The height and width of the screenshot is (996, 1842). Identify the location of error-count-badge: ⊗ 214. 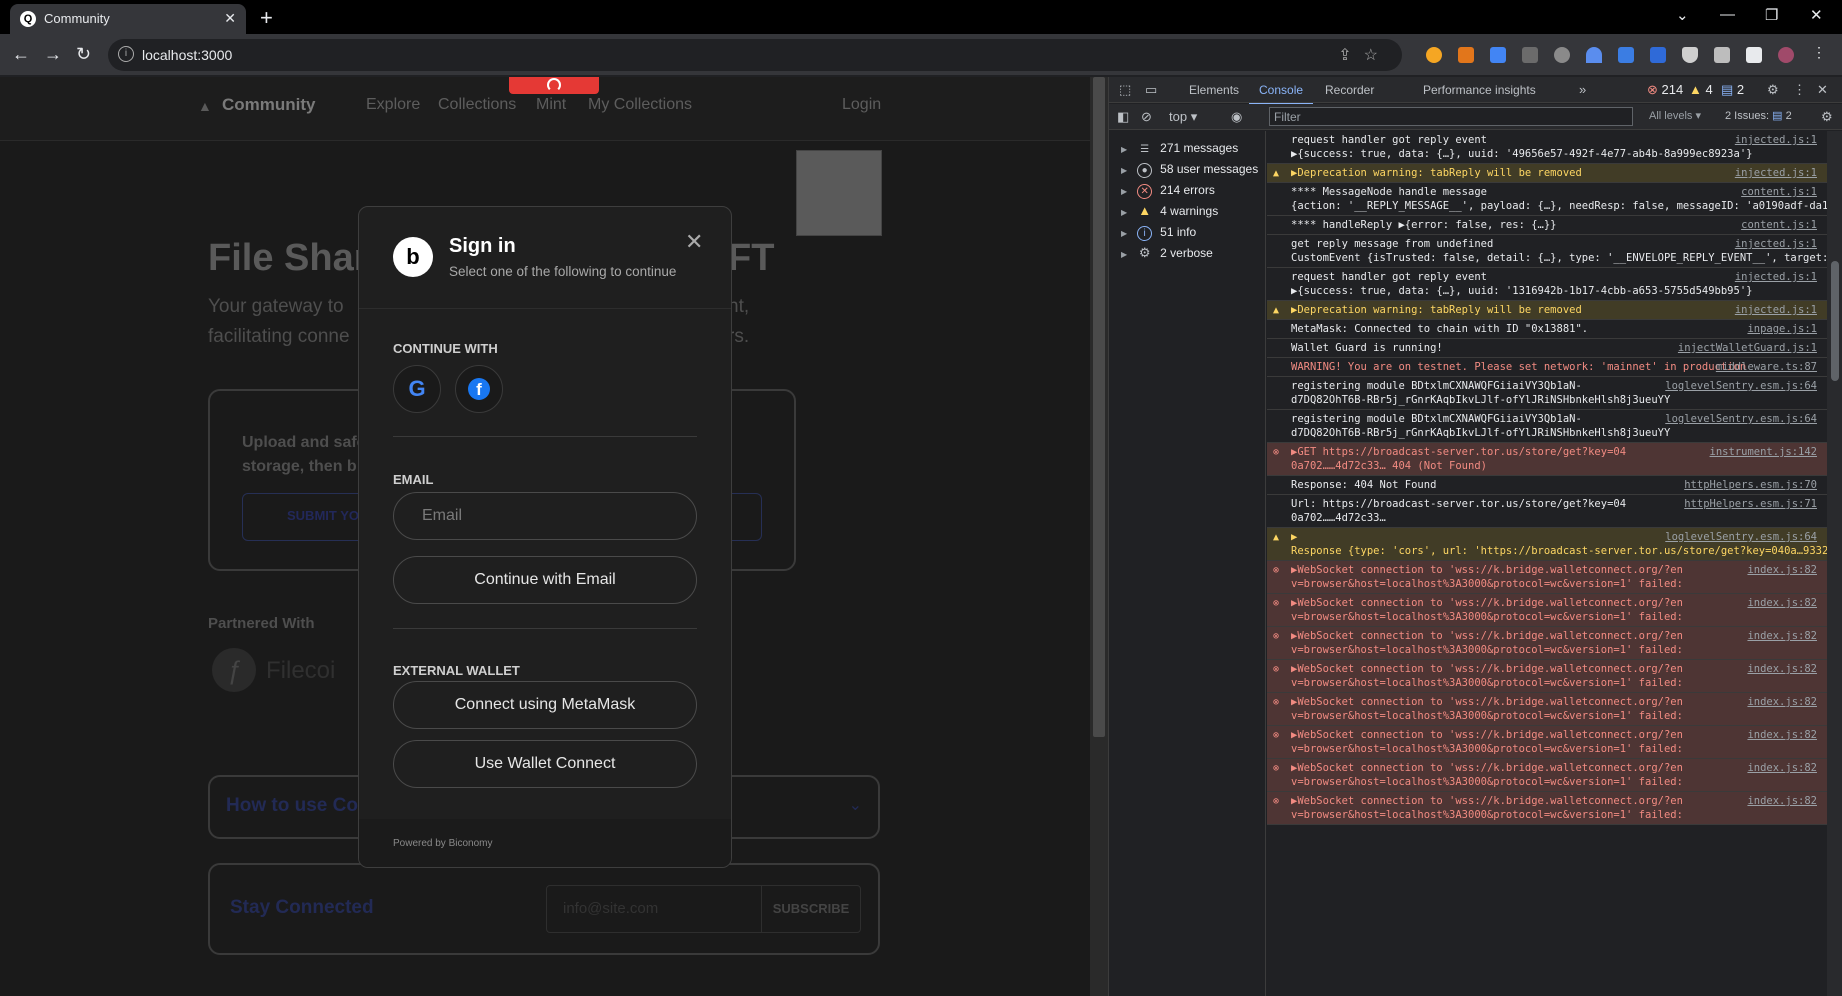
(1665, 90).